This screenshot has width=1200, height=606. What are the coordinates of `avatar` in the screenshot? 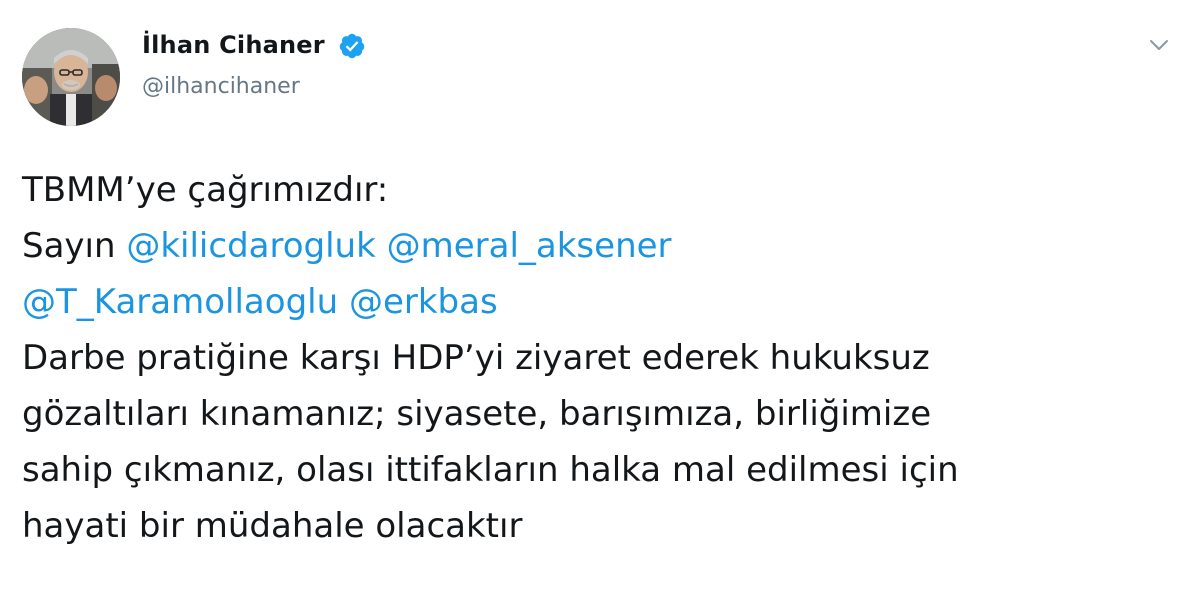 It's located at (71, 77).